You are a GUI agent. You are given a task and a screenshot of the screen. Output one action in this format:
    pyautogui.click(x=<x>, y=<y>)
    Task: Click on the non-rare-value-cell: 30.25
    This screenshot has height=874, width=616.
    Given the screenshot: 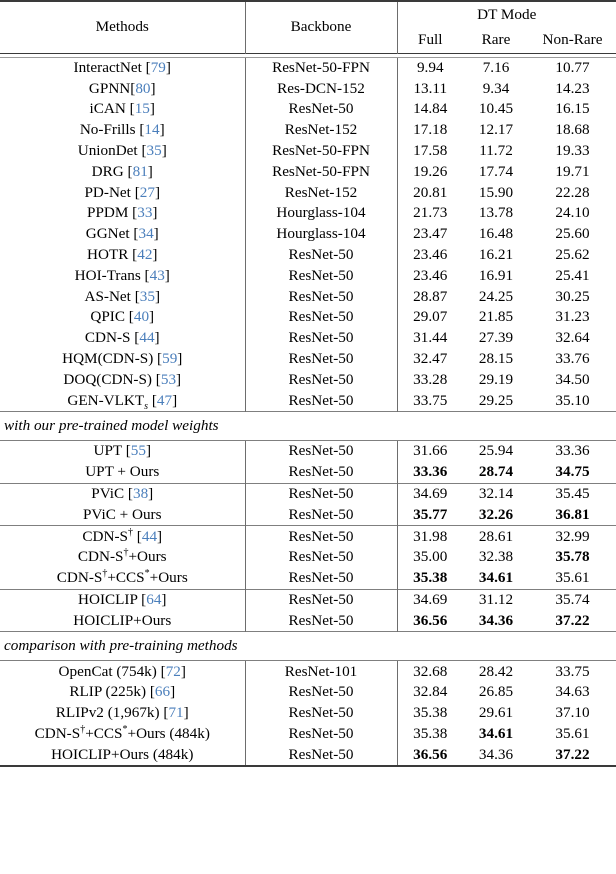 What is the action you would take?
    pyautogui.click(x=572, y=296)
    